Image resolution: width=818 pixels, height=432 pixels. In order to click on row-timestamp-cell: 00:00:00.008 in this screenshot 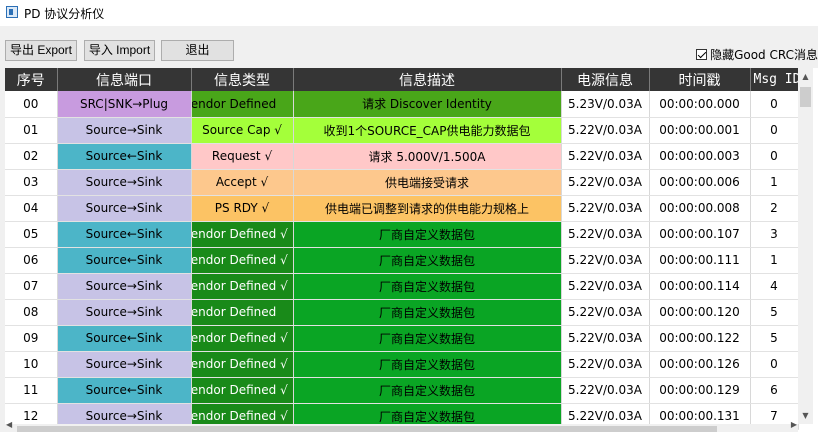, I will do `click(700, 208)`.